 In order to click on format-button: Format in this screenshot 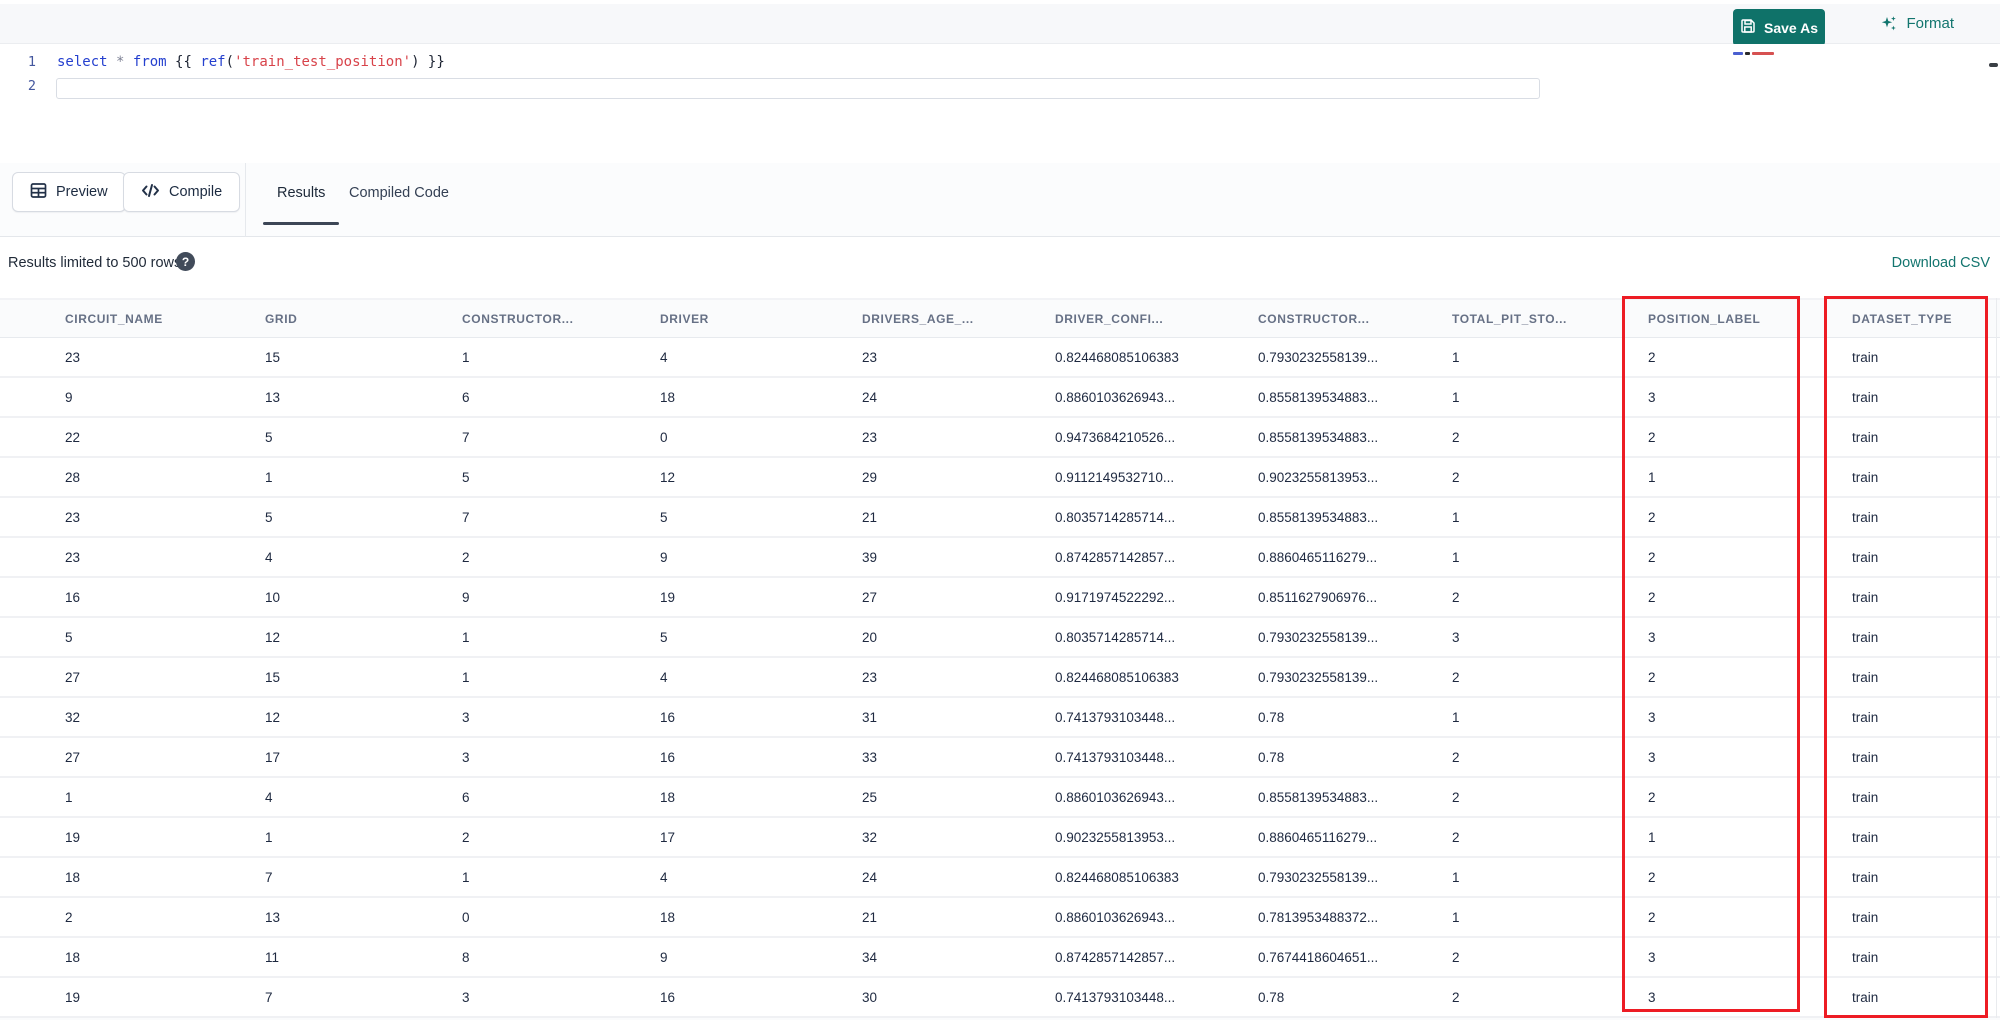, I will do `click(1917, 24)`.